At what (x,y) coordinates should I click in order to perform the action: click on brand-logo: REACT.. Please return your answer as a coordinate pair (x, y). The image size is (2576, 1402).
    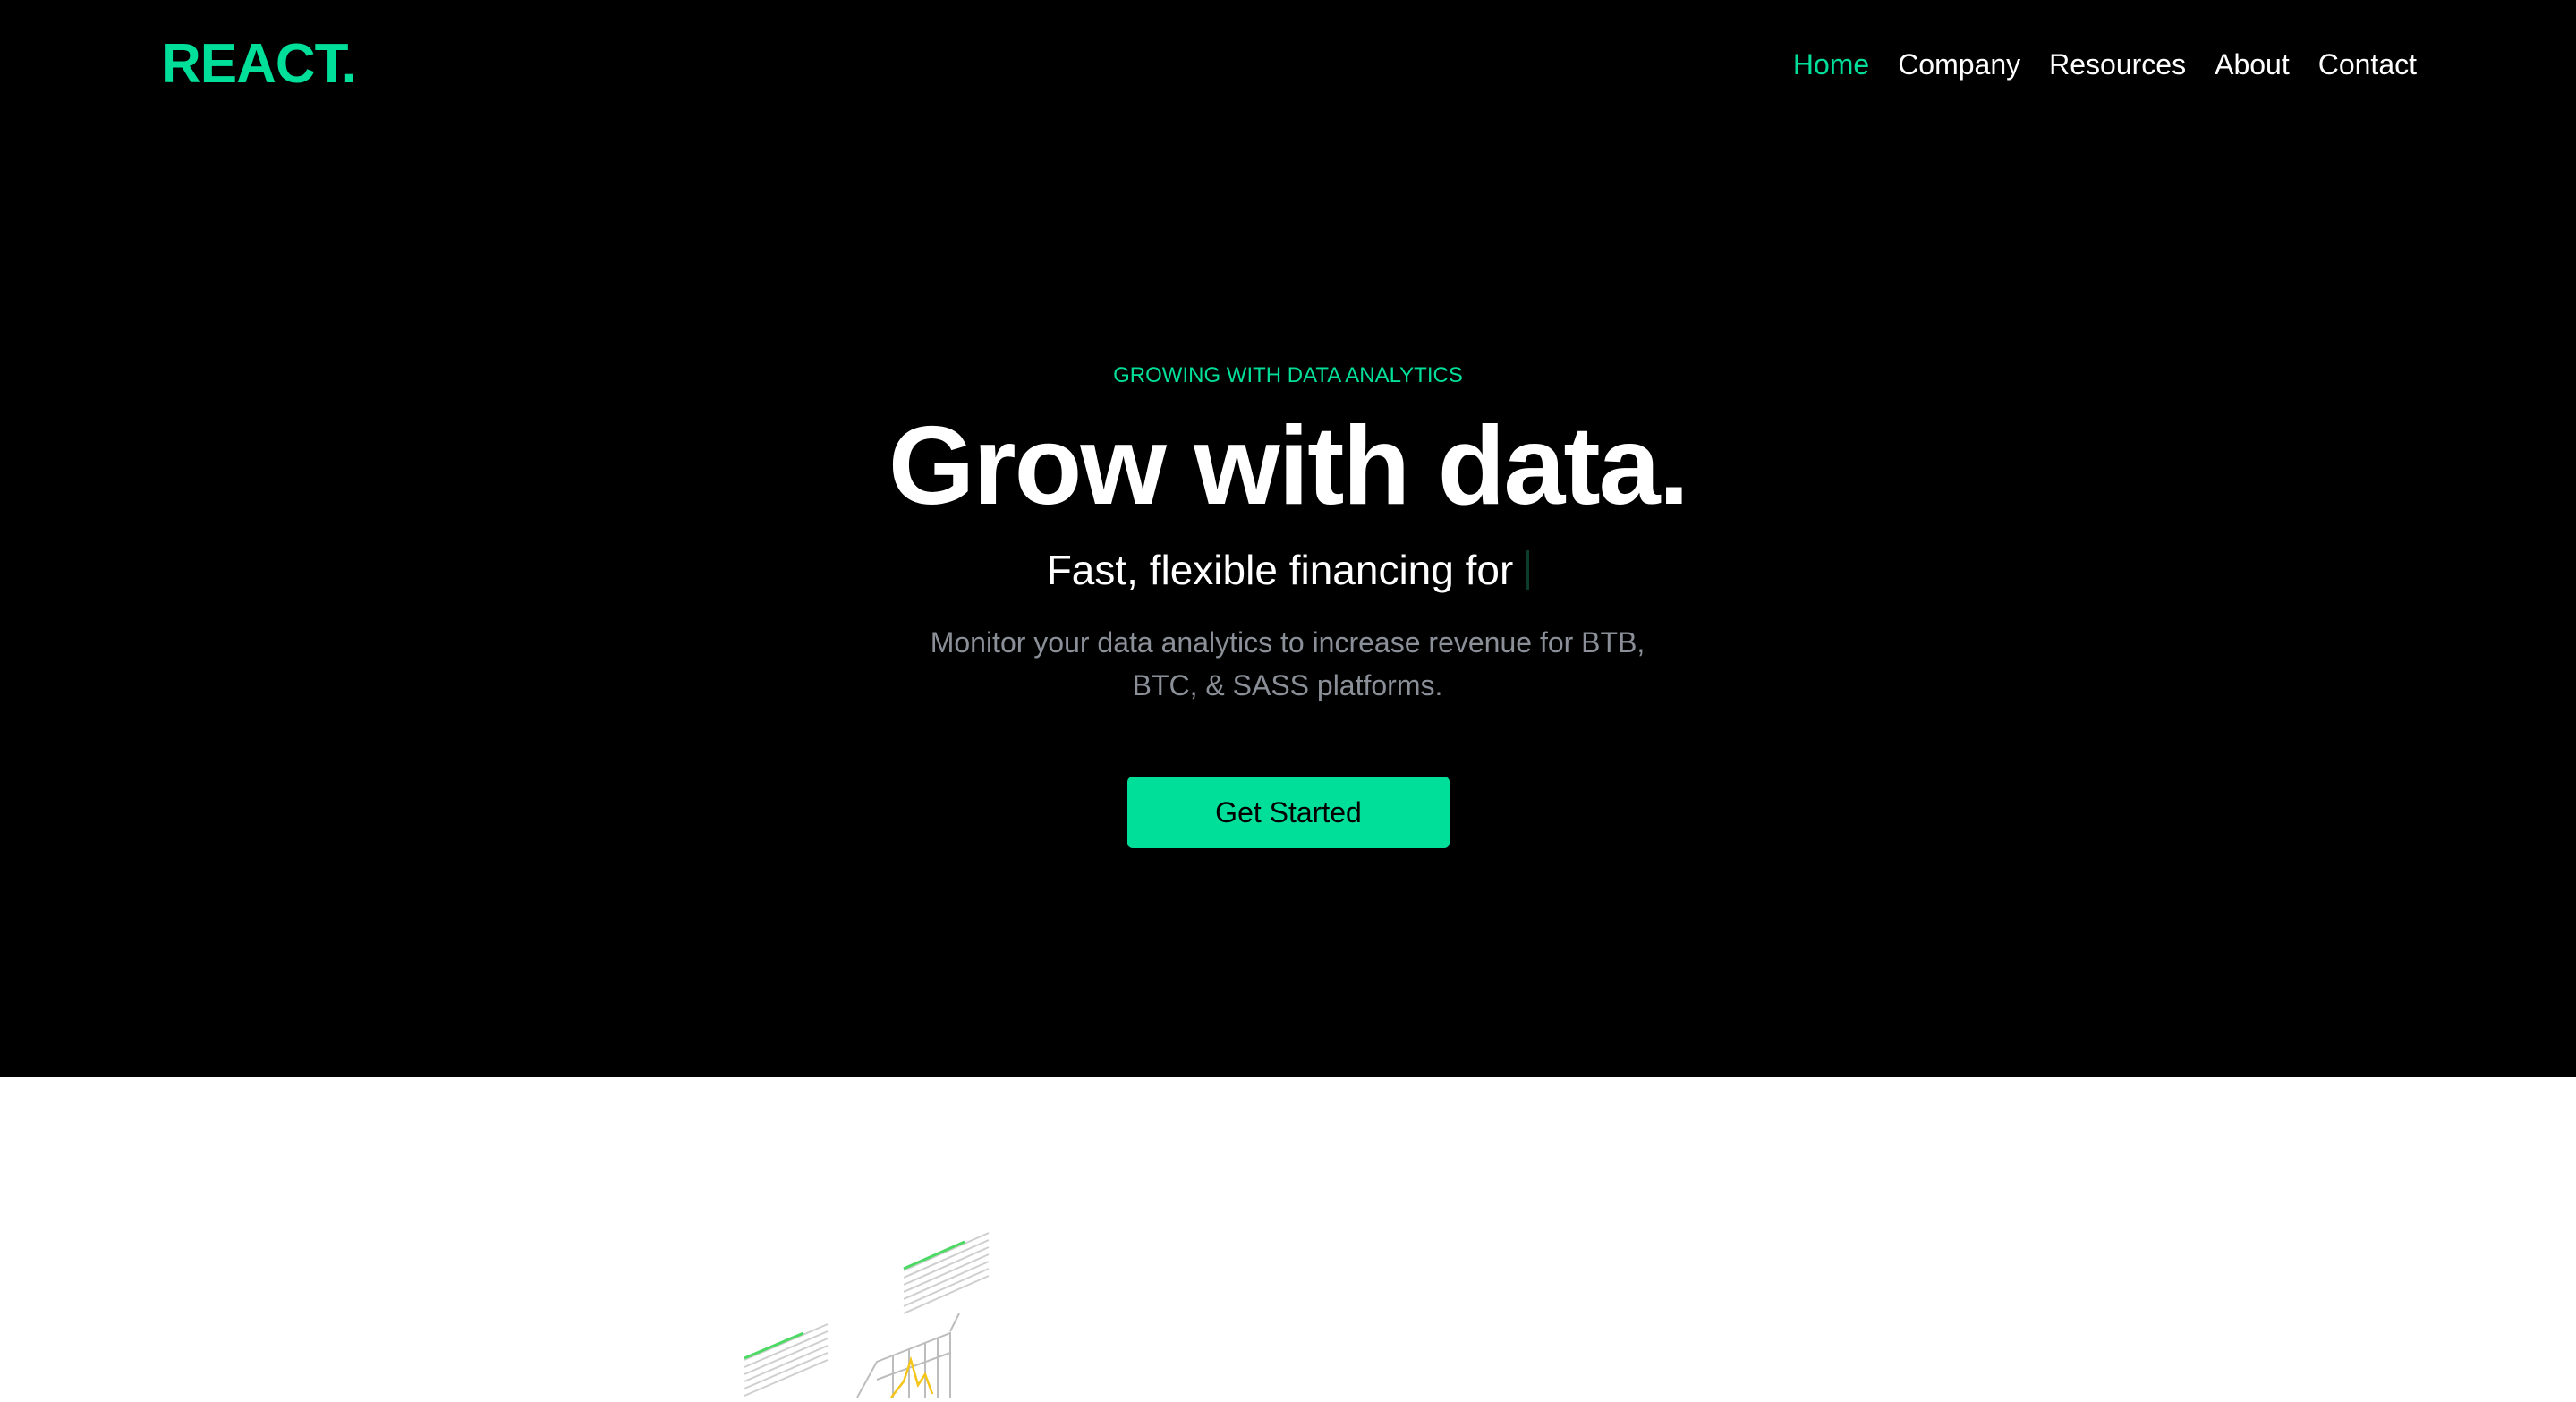
    Looking at the image, I should click on (259, 64).